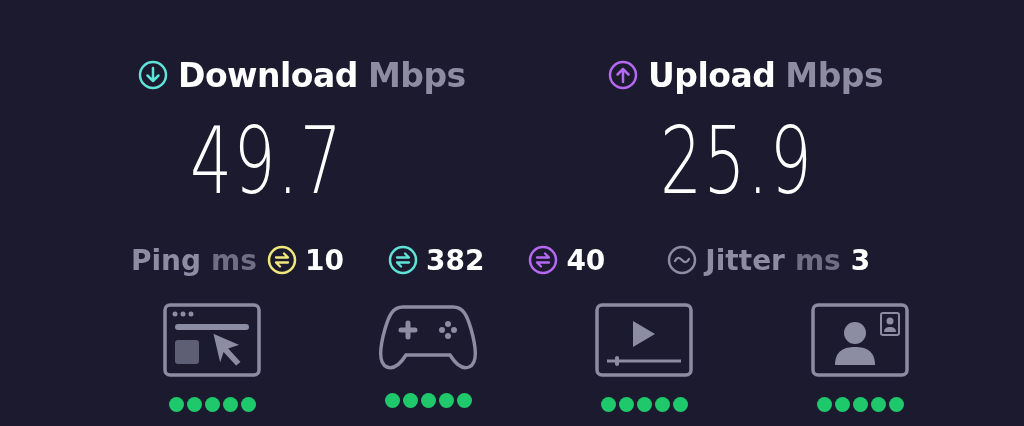  I want to click on ping-label: Ping, so click(166, 260).